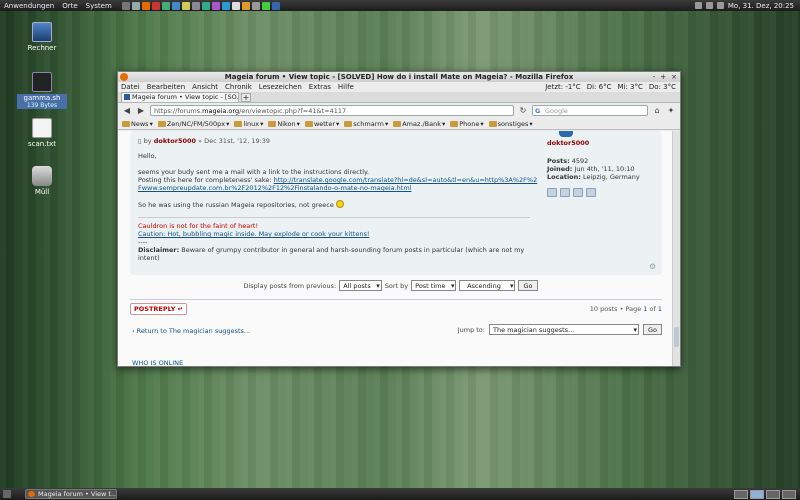 The height and width of the screenshot is (500, 800). What do you see at coordinates (135, 5) in the screenshot?
I see `file-manager-launcher-icon` at bounding box center [135, 5].